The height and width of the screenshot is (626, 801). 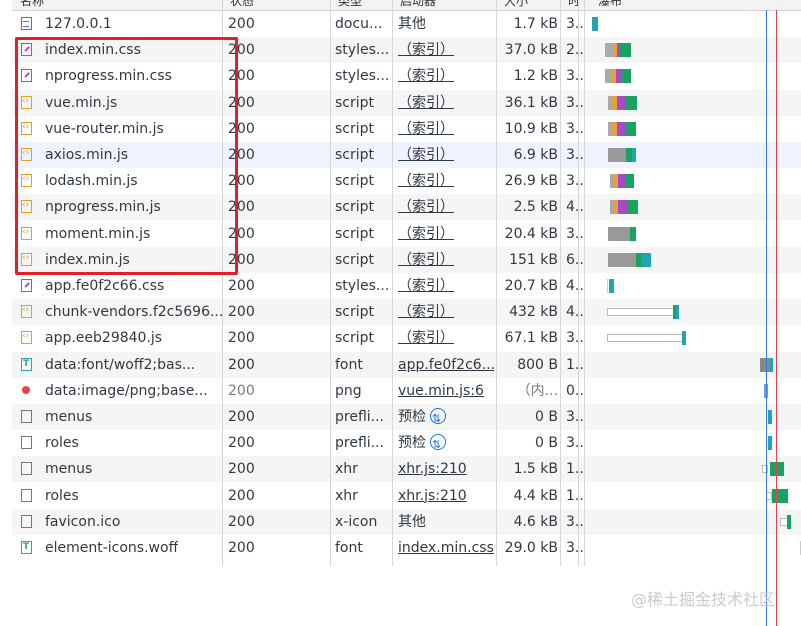 I want to click on header-time: 时, so click(x=576, y=5).